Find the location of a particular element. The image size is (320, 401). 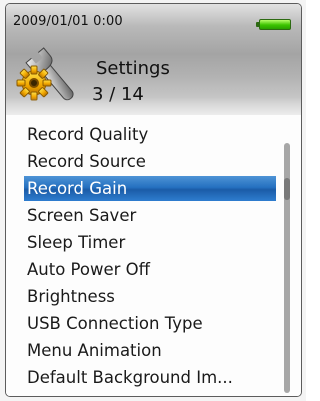

page-title: Settings is located at coordinates (133, 68).